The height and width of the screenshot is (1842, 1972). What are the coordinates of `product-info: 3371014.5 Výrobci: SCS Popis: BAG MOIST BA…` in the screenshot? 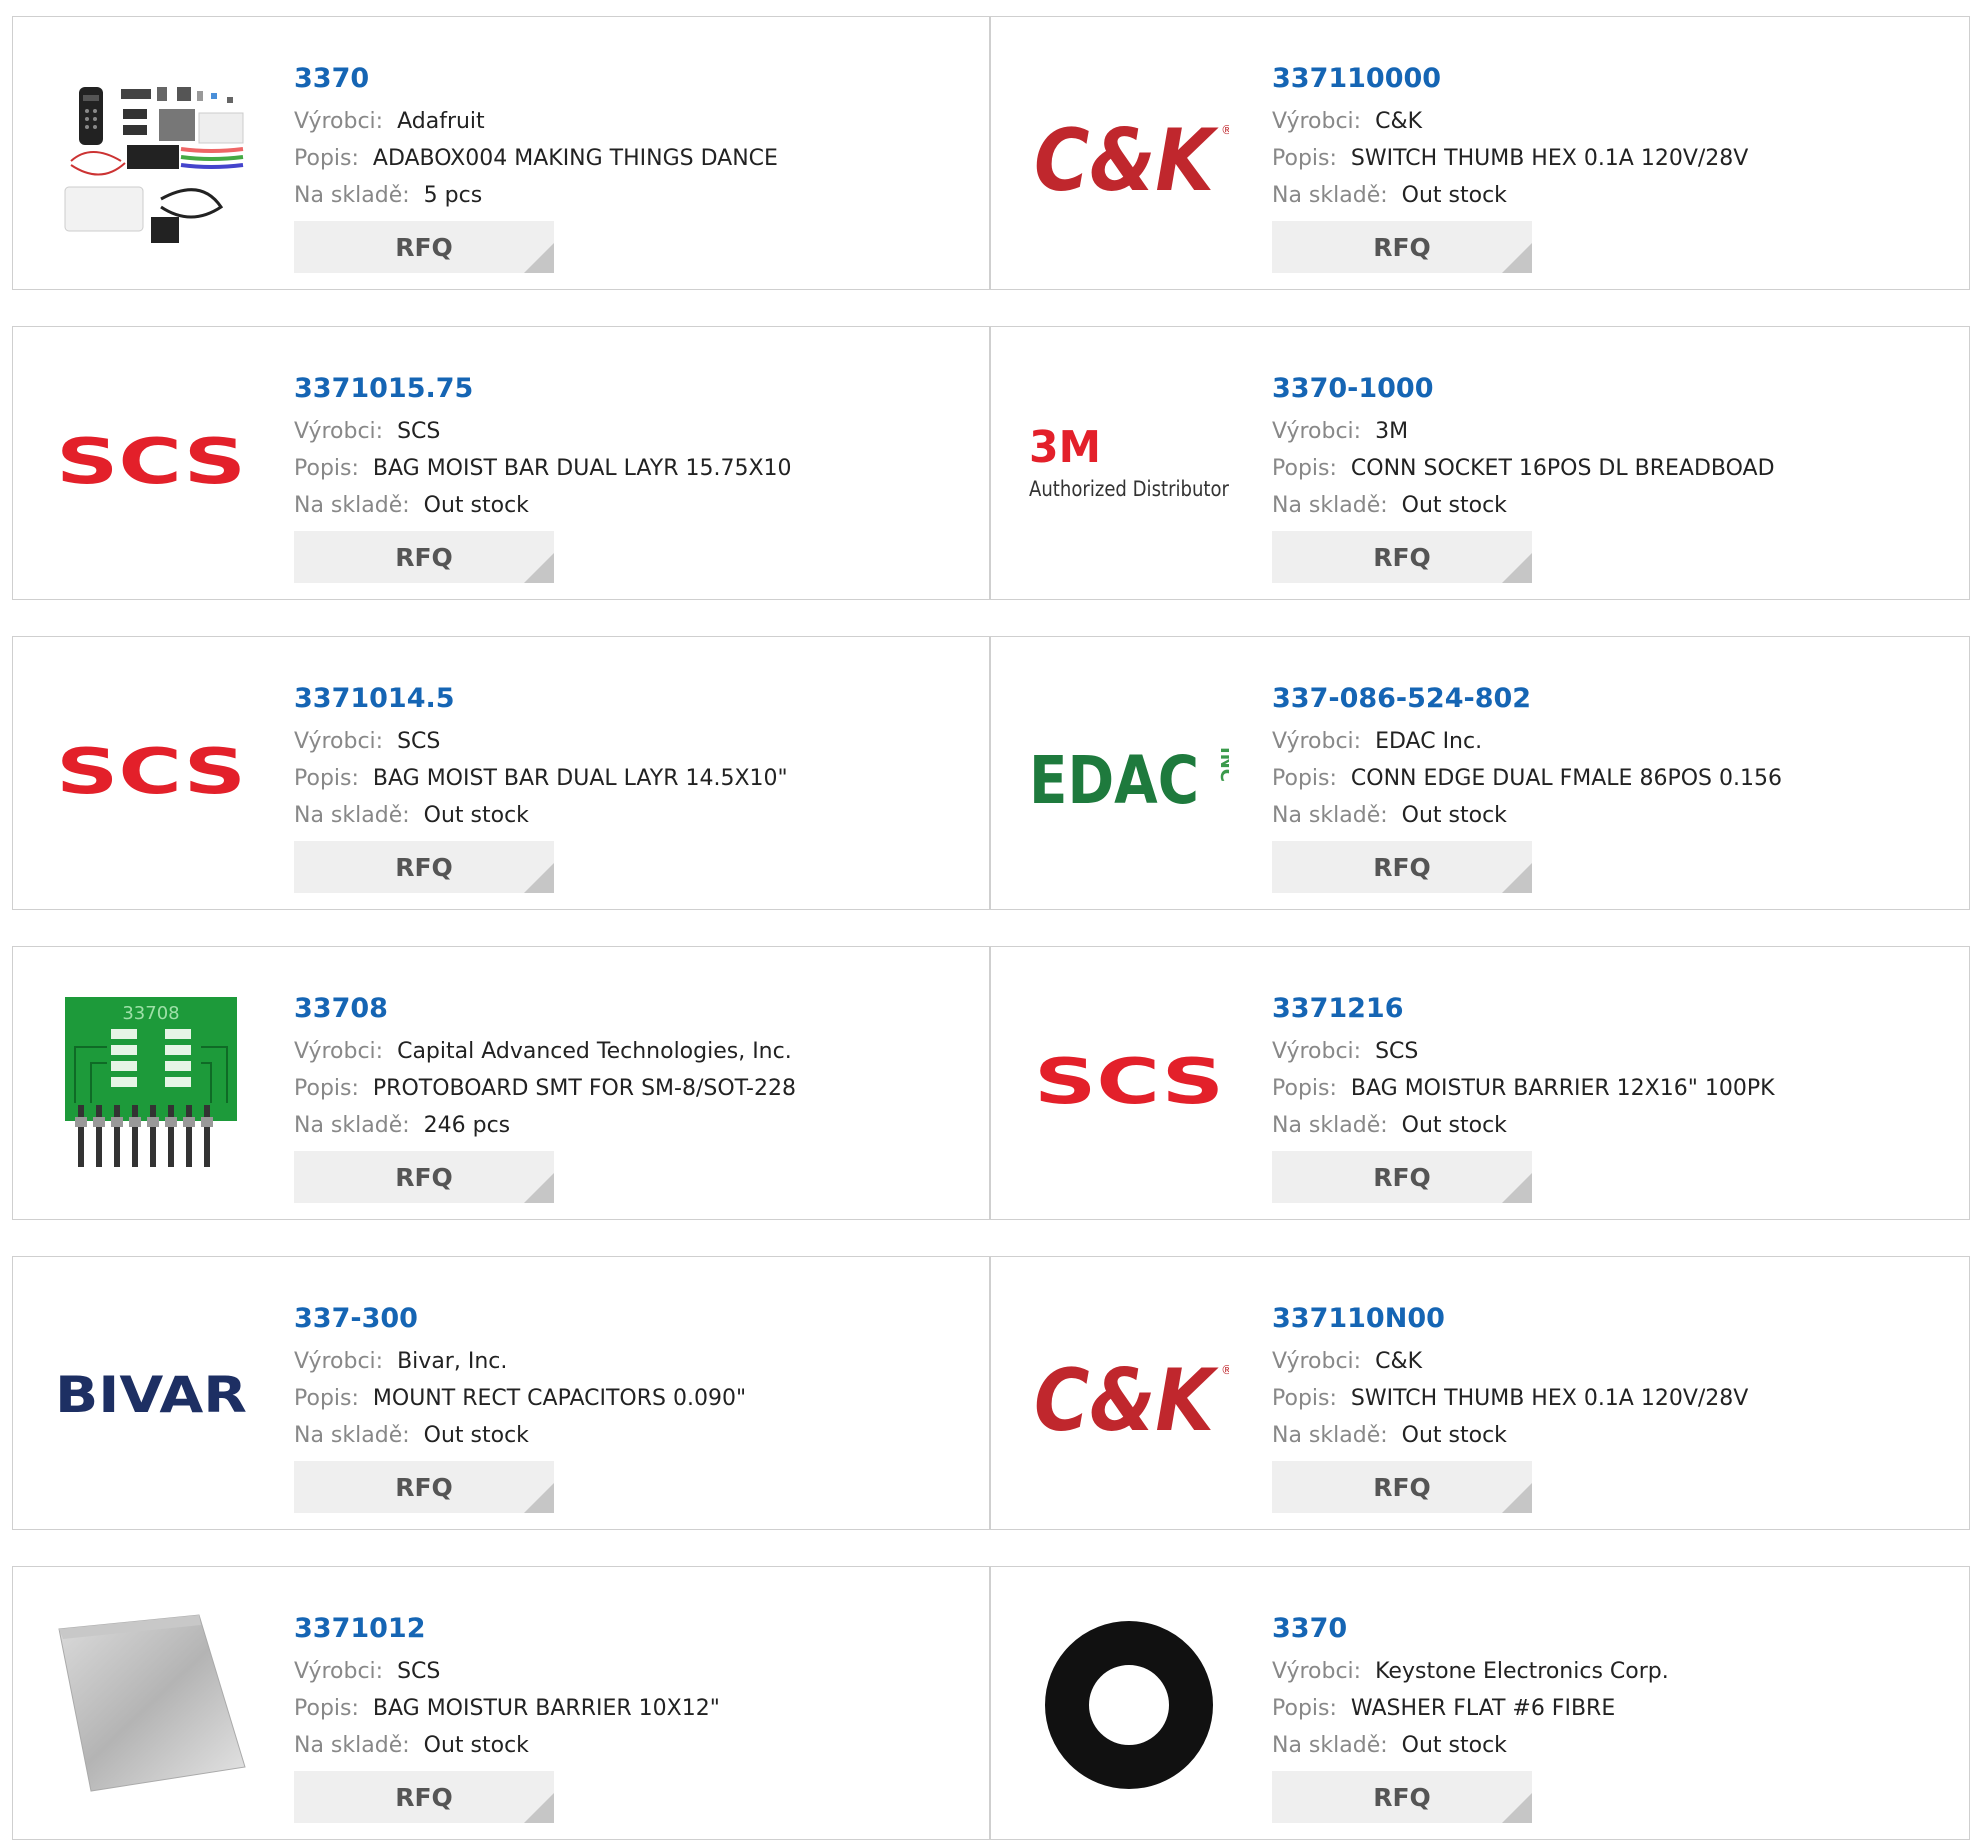 It's located at (636, 758).